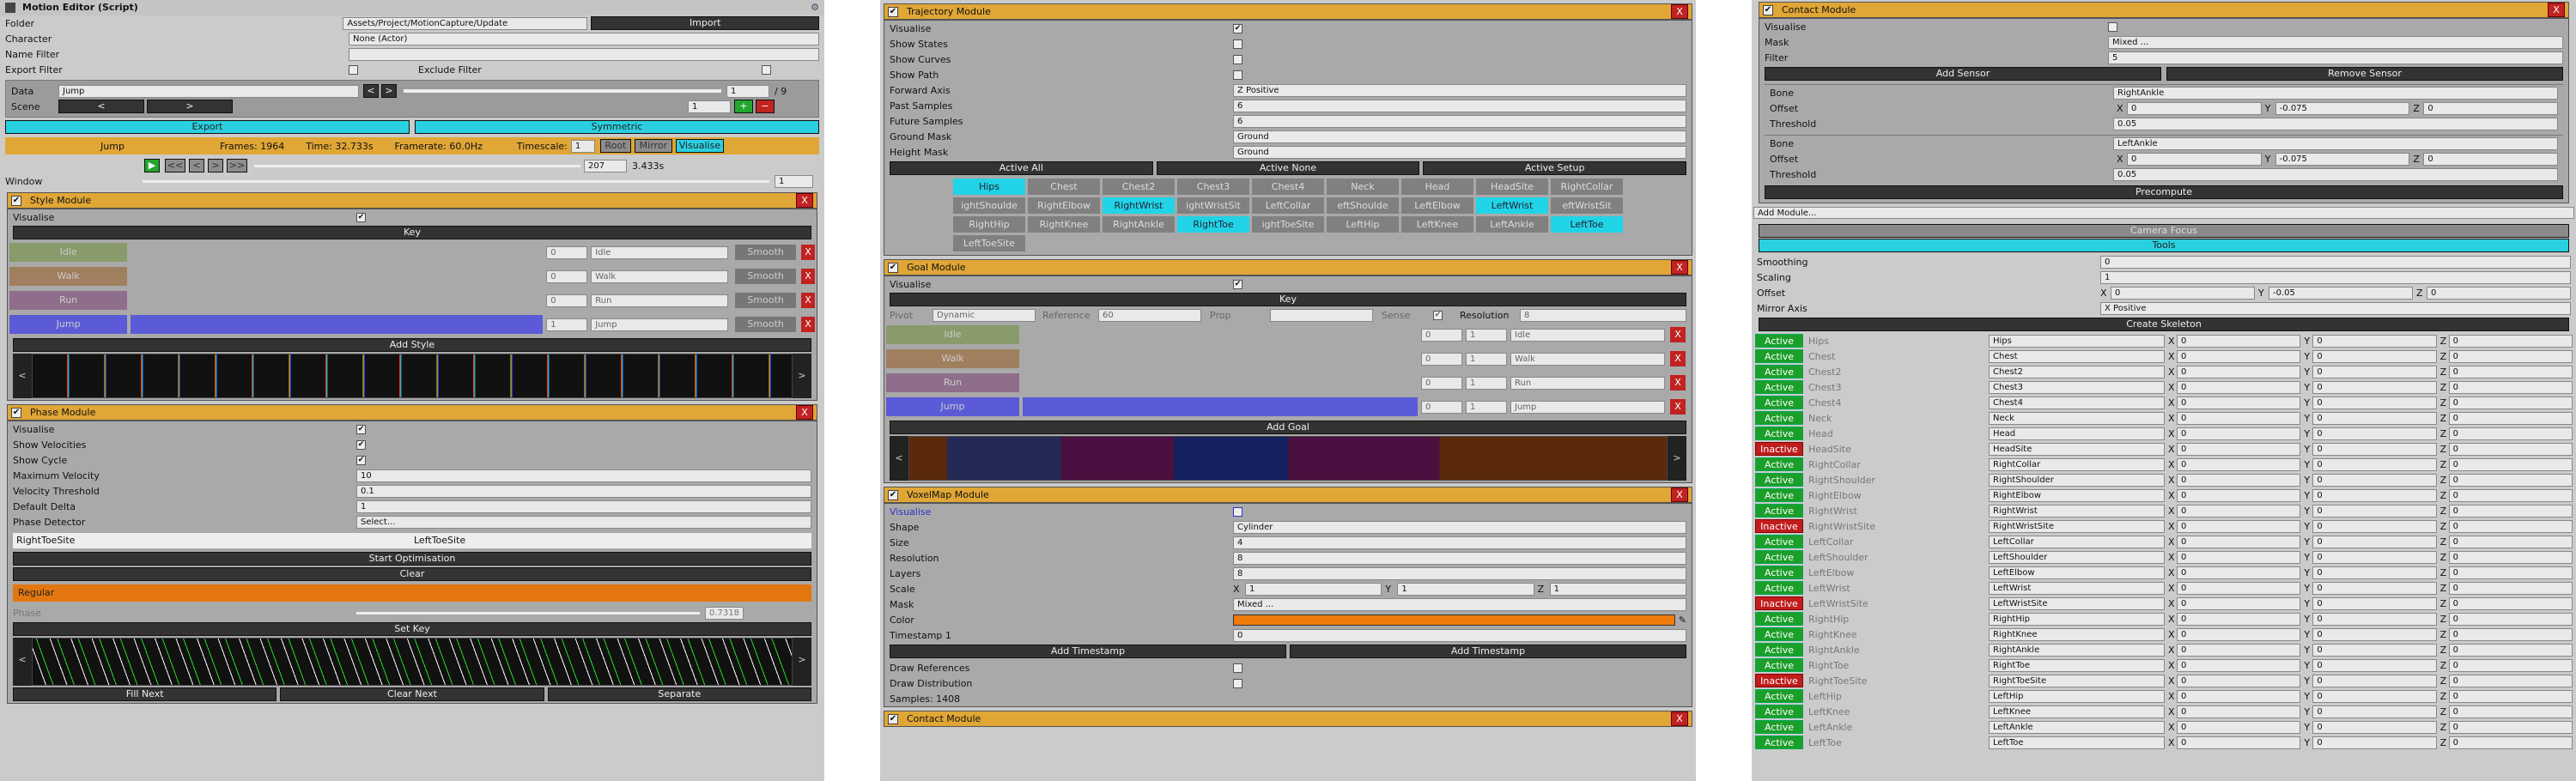 The image size is (2576, 781). I want to click on bone-toggle: Chest3, so click(1213, 187).